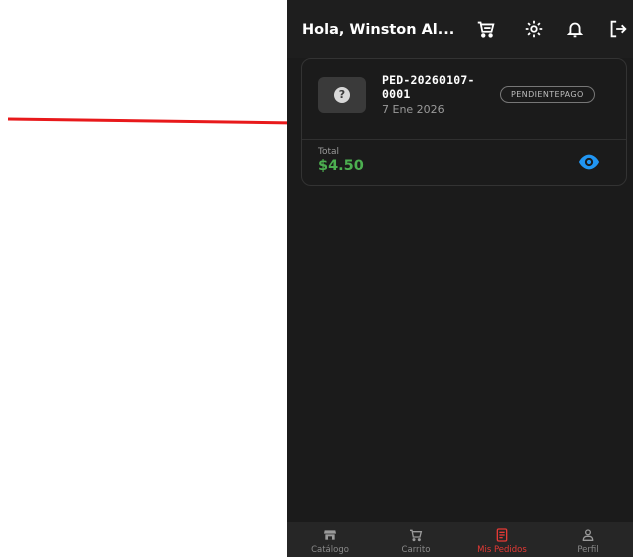  What do you see at coordinates (416, 550) in the screenshot?
I see `nav-label: Carrito` at bounding box center [416, 550].